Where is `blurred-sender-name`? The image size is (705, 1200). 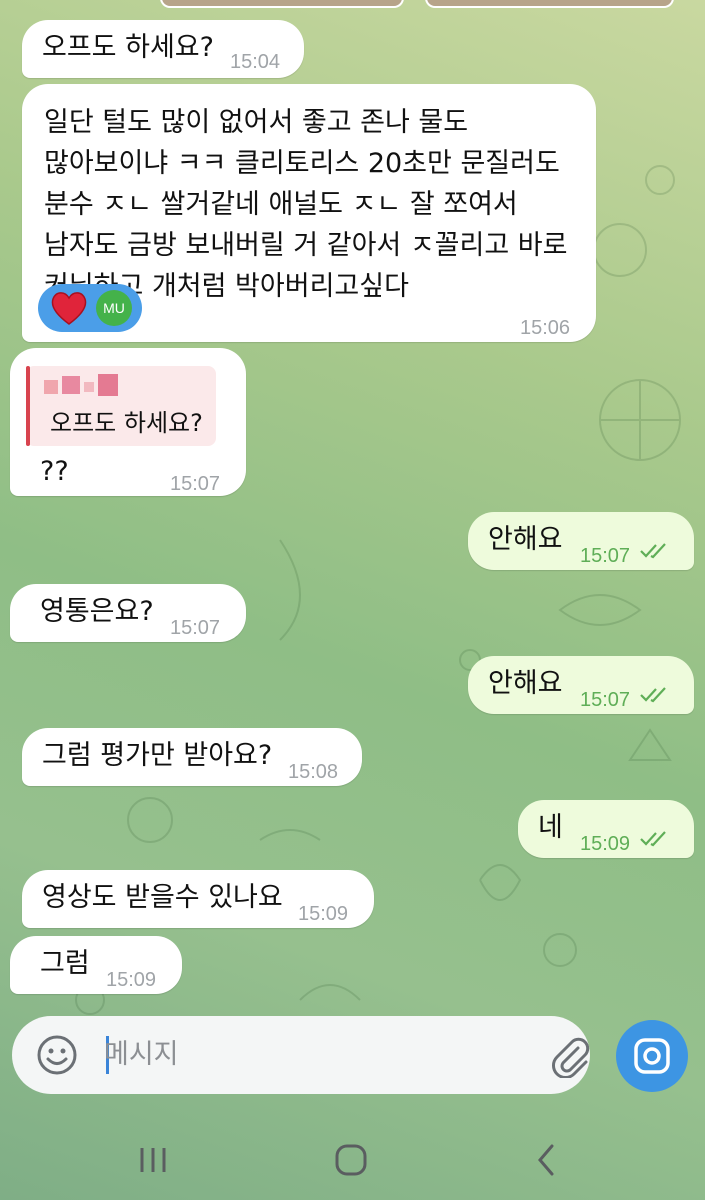
blurred-sender-name is located at coordinates (81, 385).